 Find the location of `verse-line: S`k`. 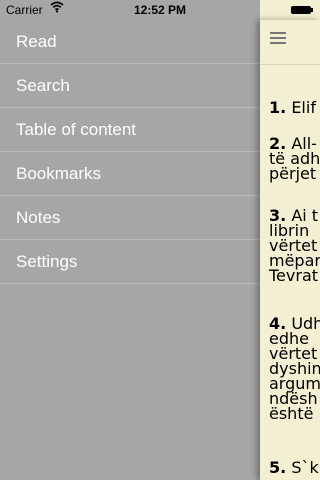

verse-line: S`k is located at coordinates (305, 467).